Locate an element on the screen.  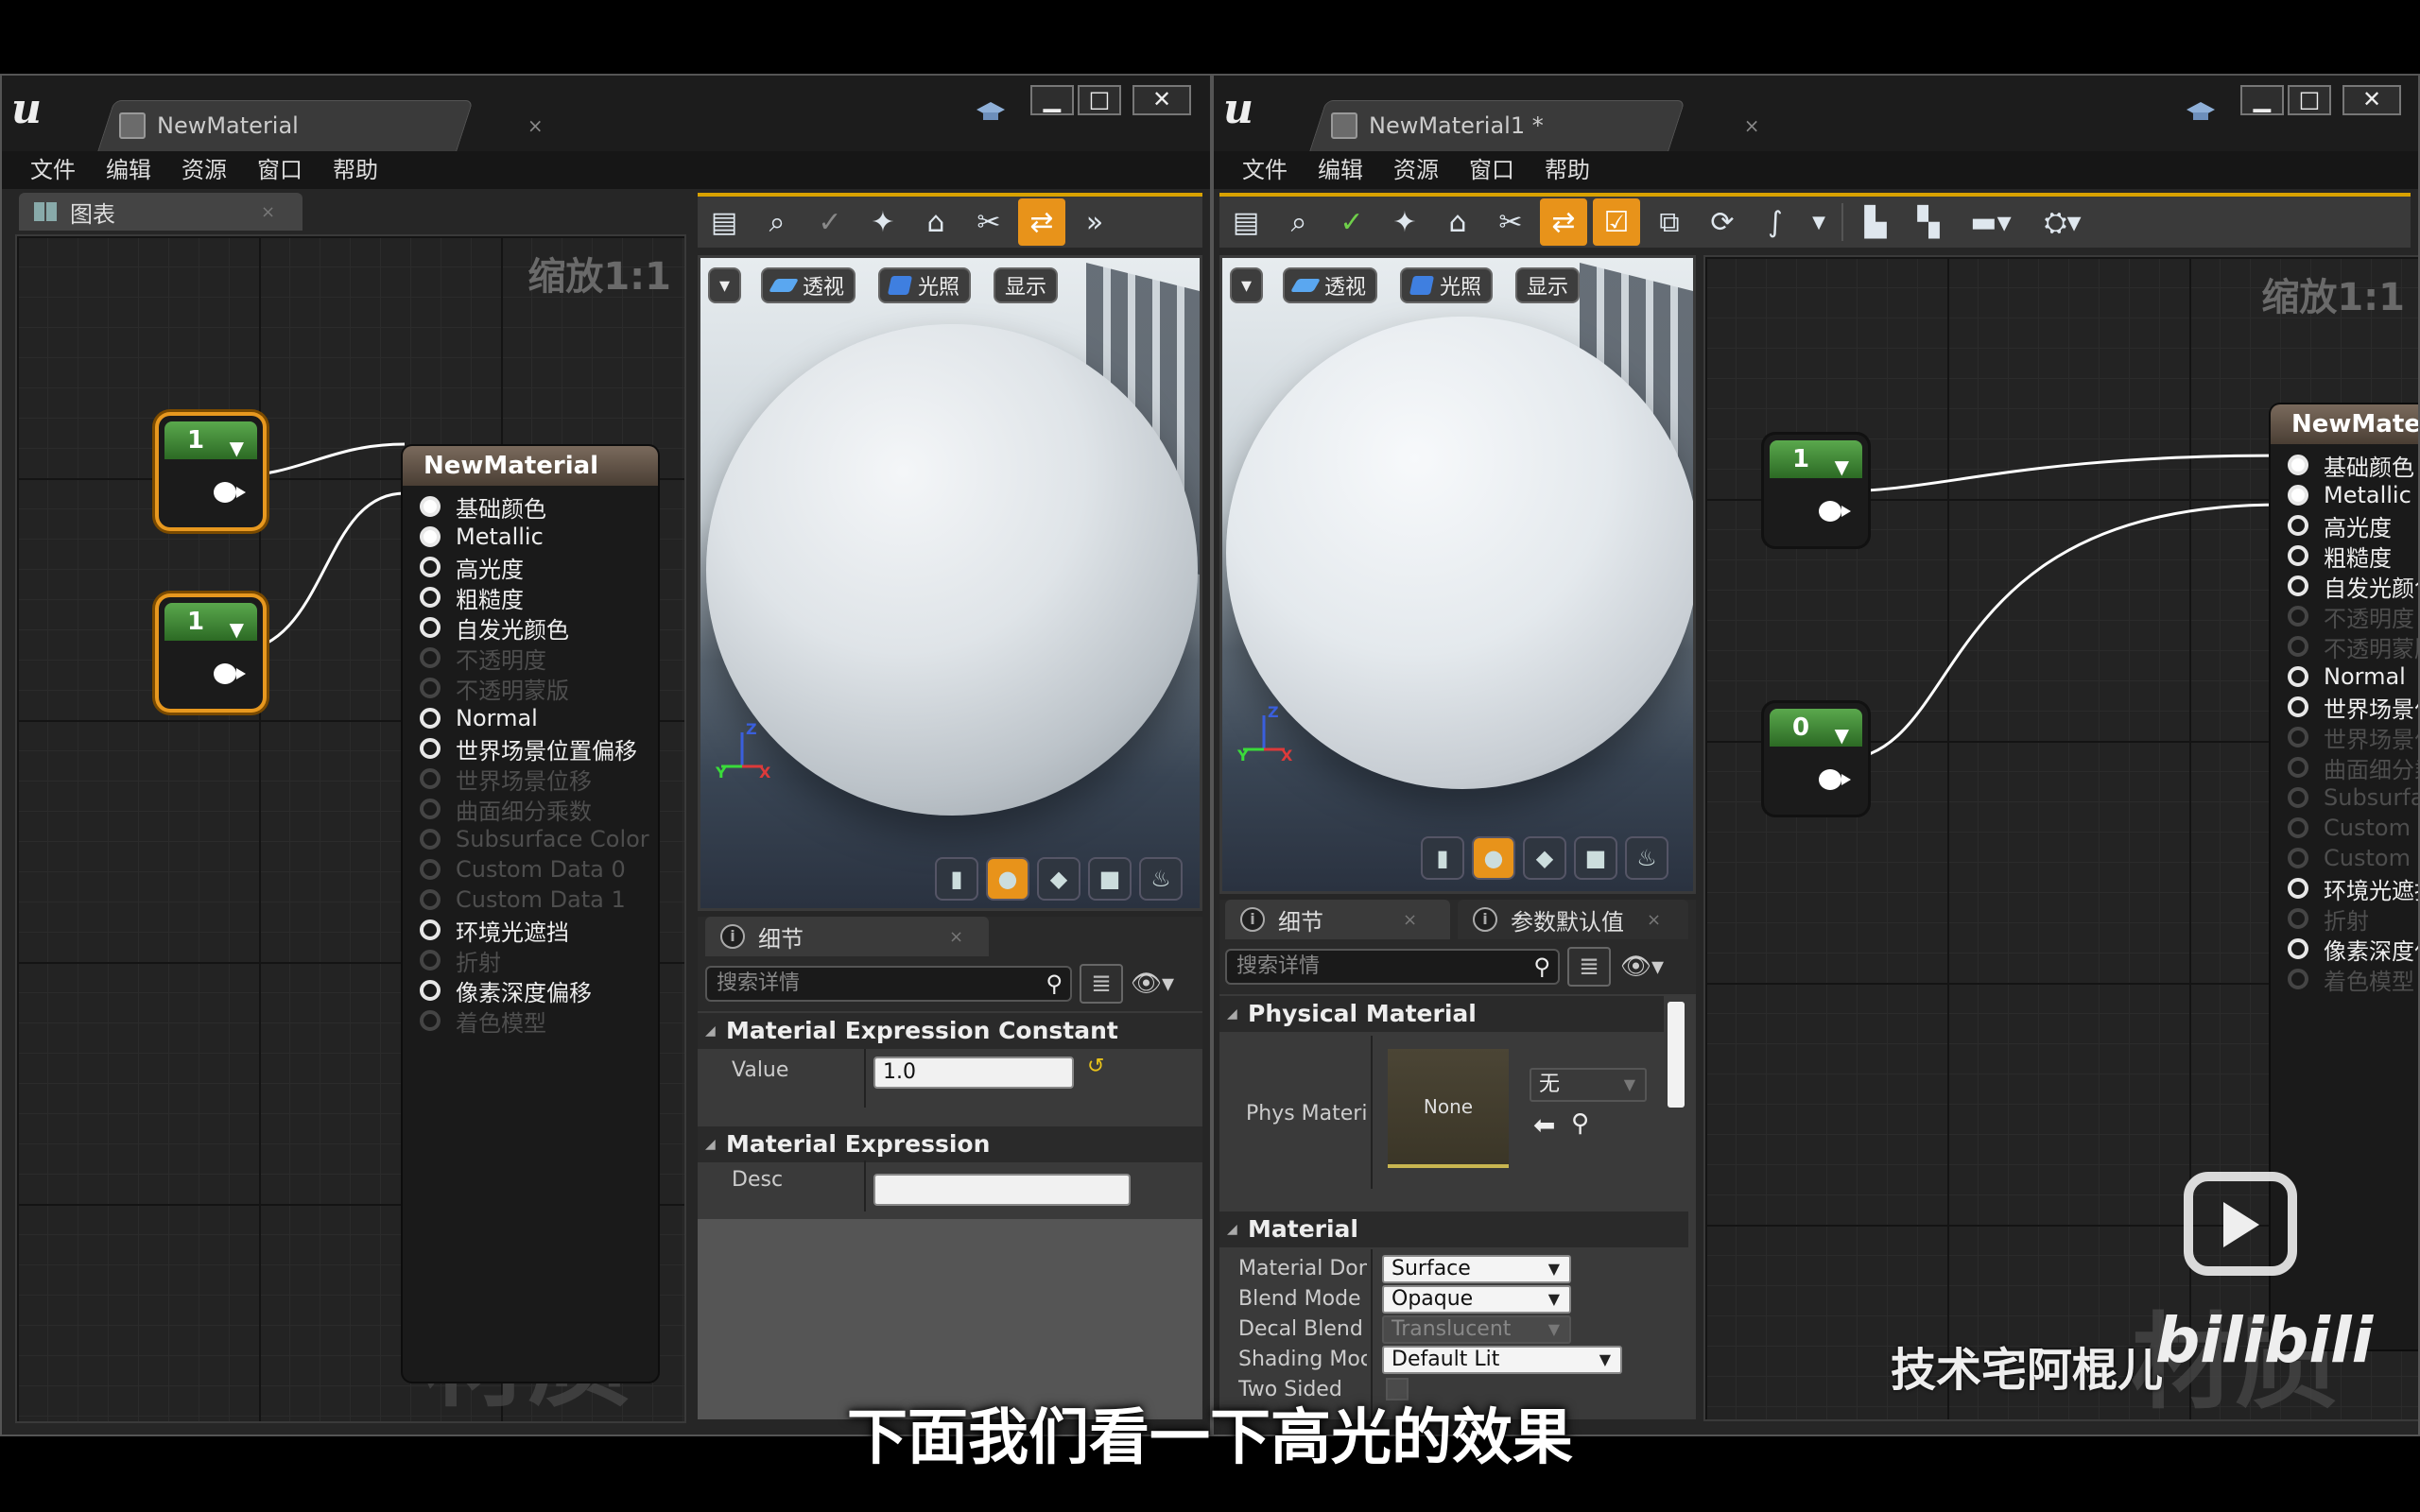
reset-to-default-icon: ↺ is located at coordinates (1096, 1066).